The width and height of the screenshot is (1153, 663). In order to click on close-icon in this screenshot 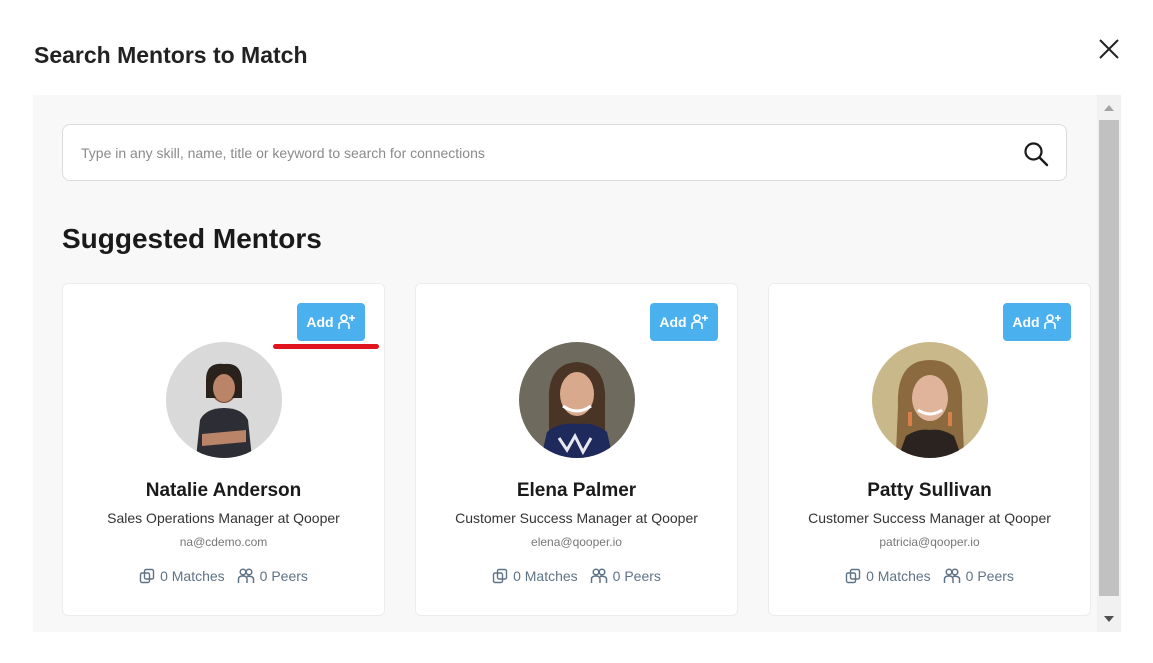, I will do `click(1109, 49)`.